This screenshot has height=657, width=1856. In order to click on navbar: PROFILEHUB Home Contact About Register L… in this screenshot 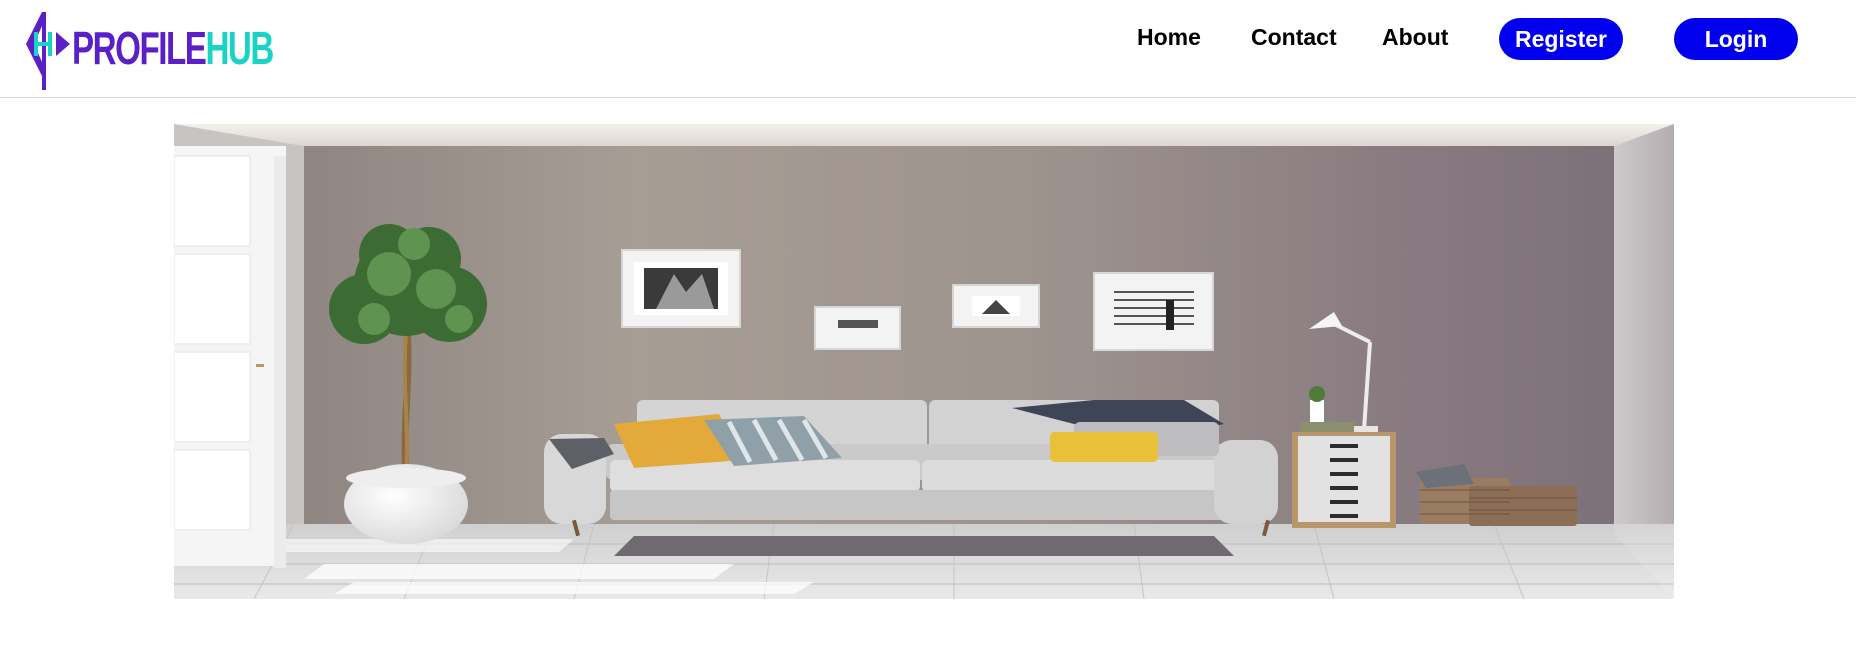, I will do `click(928, 49)`.